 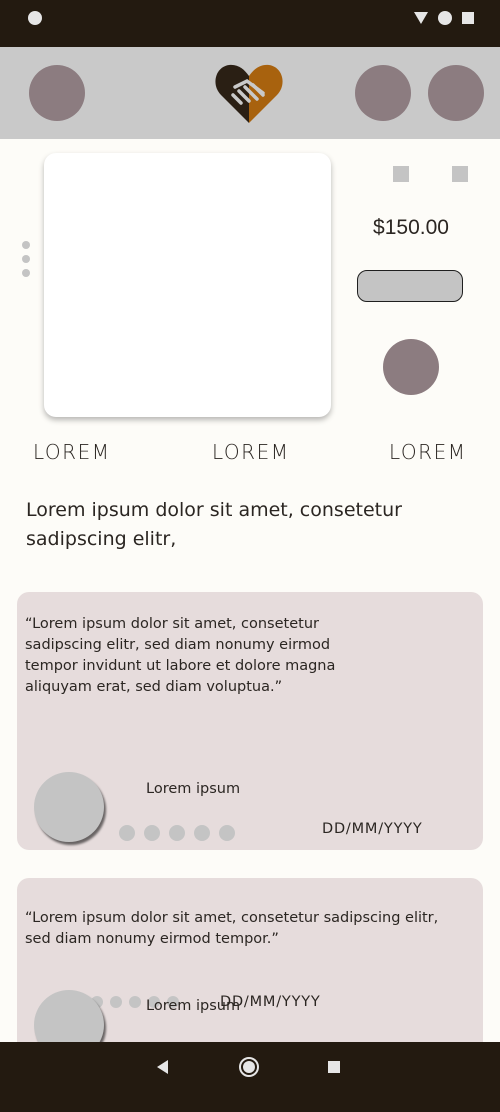 What do you see at coordinates (334, 1067) in the screenshot?
I see `recent-apps-icon` at bounding box center [334, 1067].